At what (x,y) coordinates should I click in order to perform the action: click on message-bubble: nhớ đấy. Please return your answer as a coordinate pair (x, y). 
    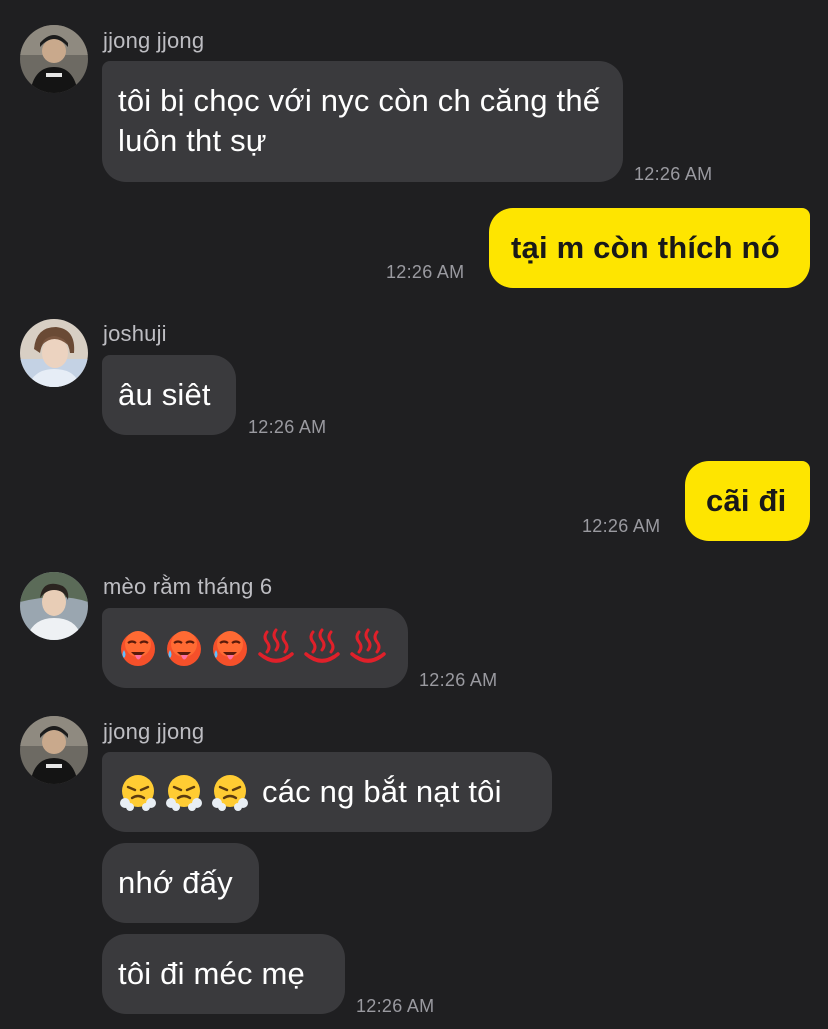
    Looking at the image, I should click on (180, 883).